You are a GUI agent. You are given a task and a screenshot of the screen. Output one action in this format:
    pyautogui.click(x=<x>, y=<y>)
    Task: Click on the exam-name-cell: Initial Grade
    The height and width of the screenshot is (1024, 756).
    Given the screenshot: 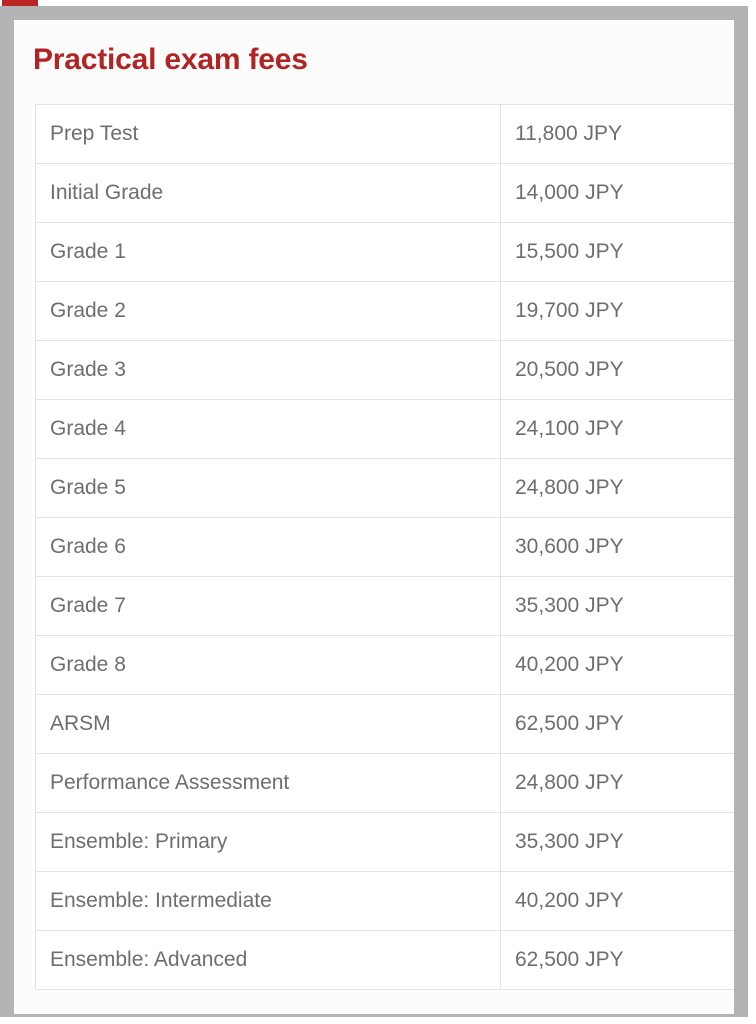 What is the action you would take?
    pyautogui.click(x=268, y=193)
    